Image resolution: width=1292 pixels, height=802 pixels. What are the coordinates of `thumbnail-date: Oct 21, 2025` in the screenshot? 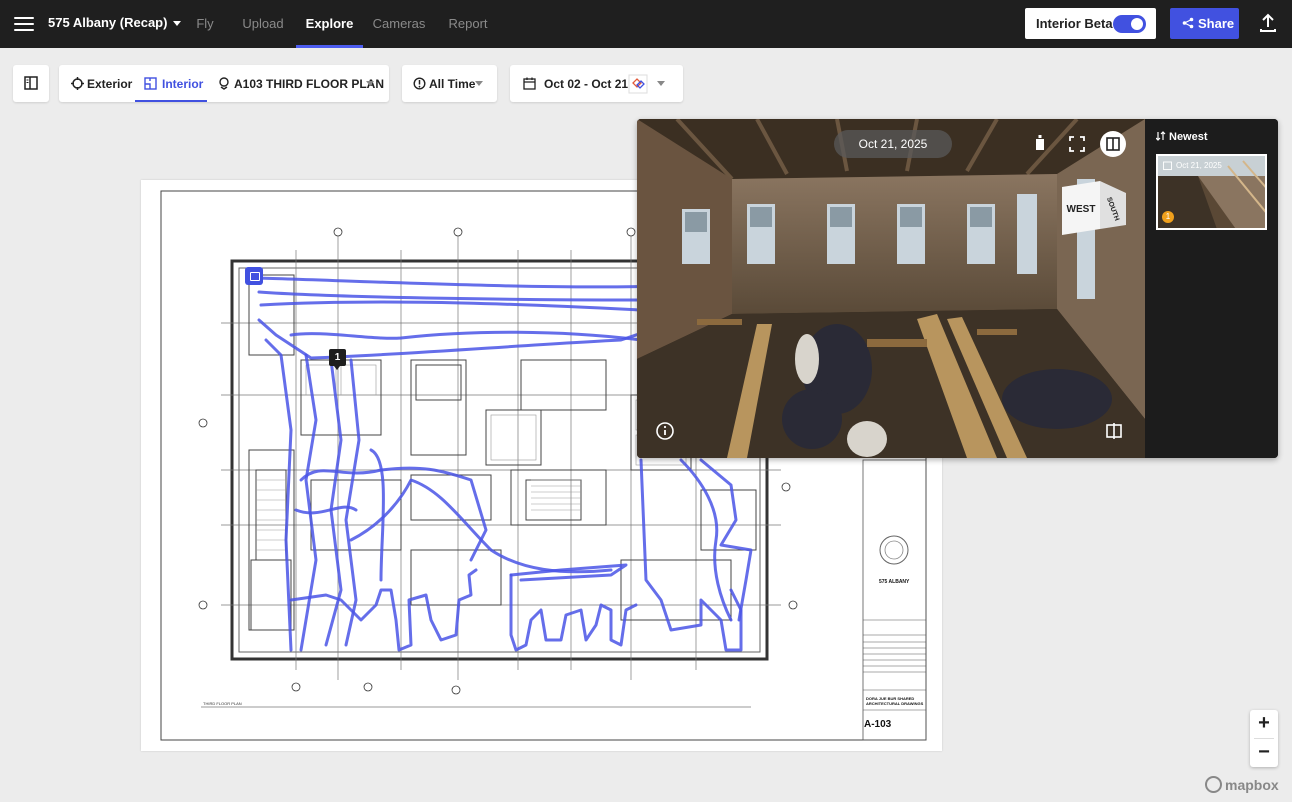 It's located at (1199, 165).